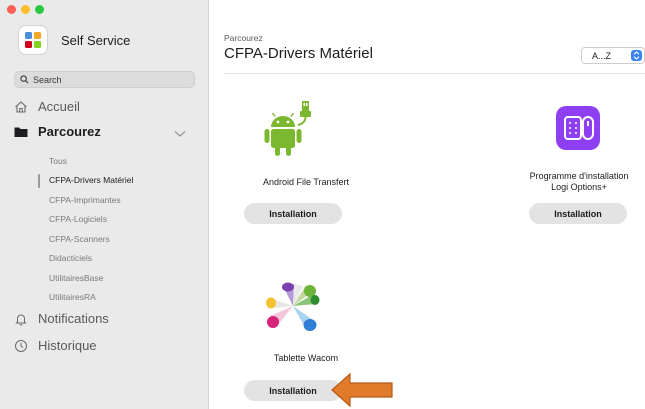 This screenshot has width=645, height=409. What do you see at coordinates (21, 132) in the screenshot?
I see `folder-icon` at bounding box center [21, 132].